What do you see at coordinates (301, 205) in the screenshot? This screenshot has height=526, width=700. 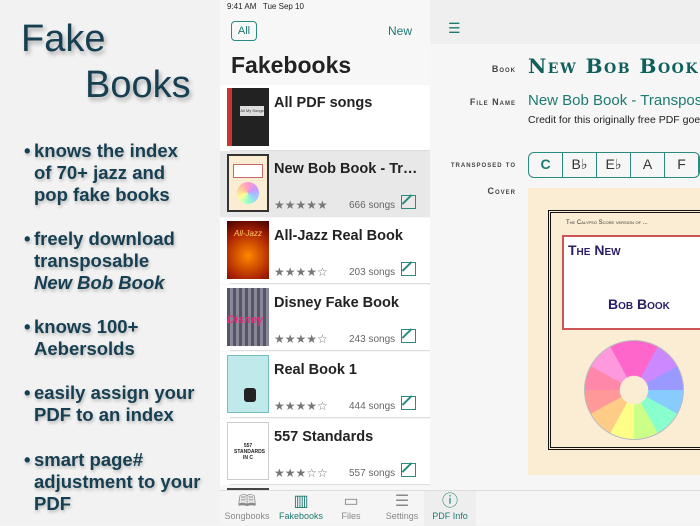 I see `rating-stars: ★★★★★` at bounding box center [301, 205].